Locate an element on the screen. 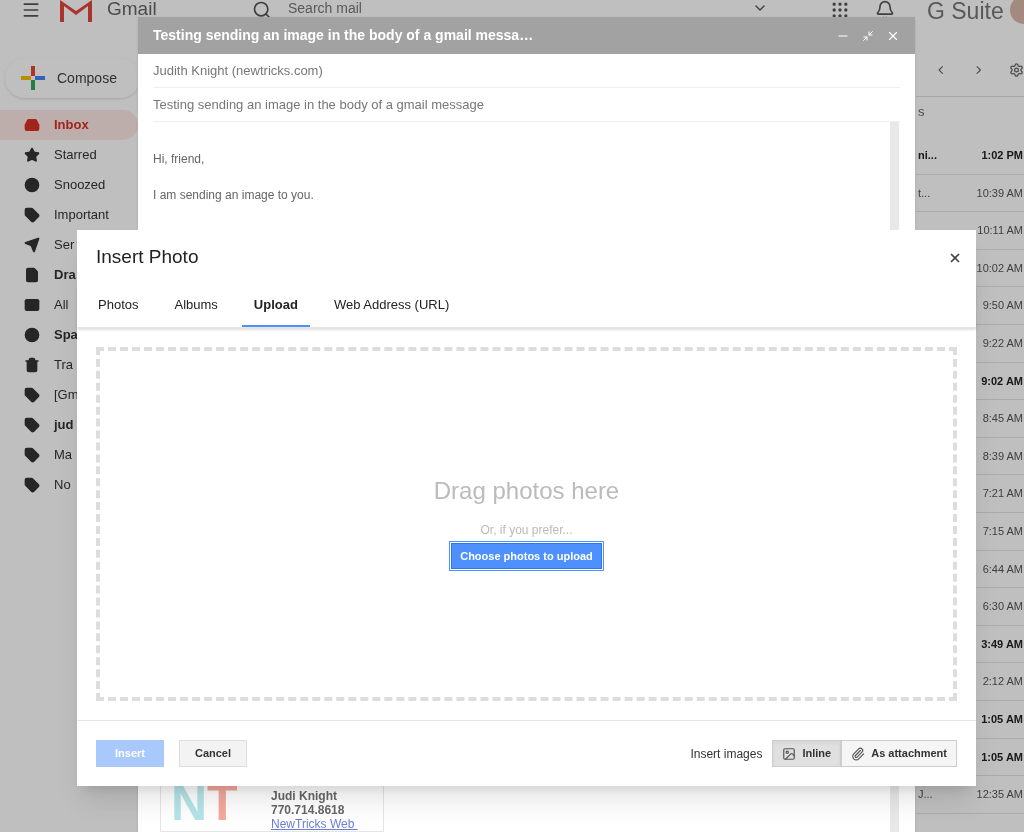 This screenshot has width=1024, height=832. insert-images-label: Insert images is located at coordinates (726, 754).